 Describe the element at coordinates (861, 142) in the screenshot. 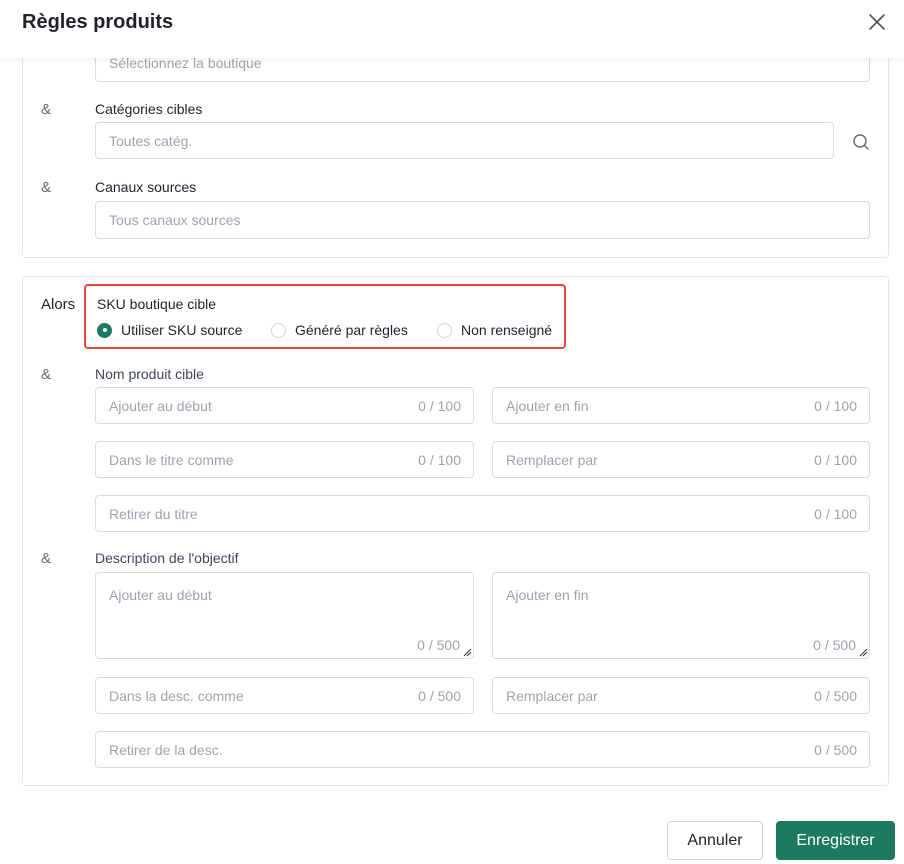

I see `search-icon` at that location.